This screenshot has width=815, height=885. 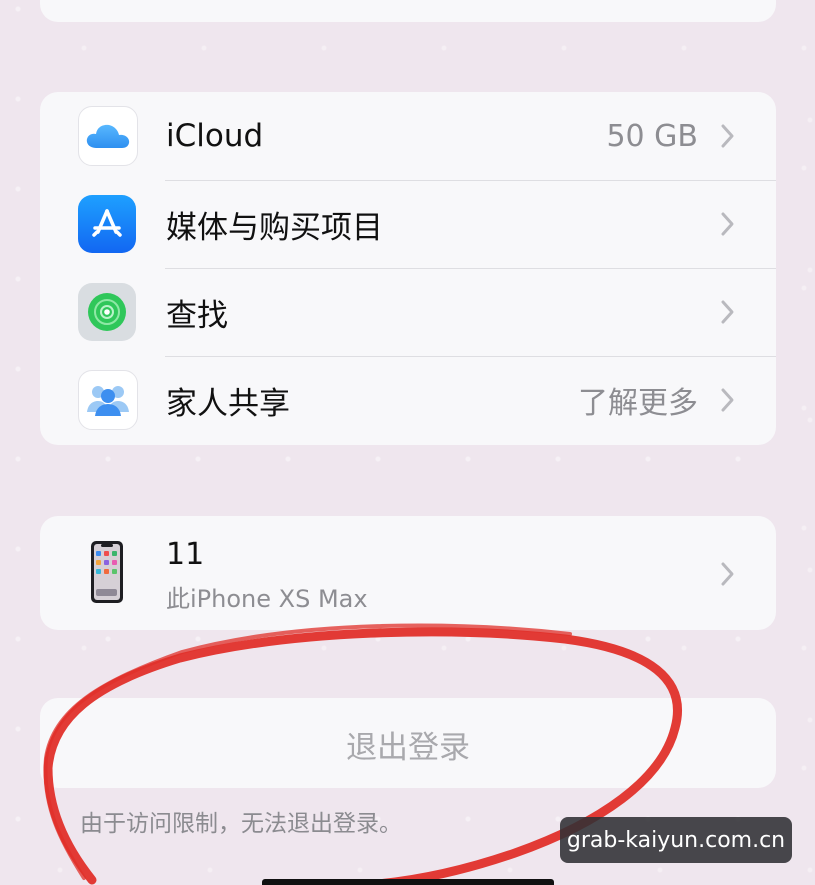 I want to click on icloud-storage-value: 50 GB, so click(x=652, y=136).